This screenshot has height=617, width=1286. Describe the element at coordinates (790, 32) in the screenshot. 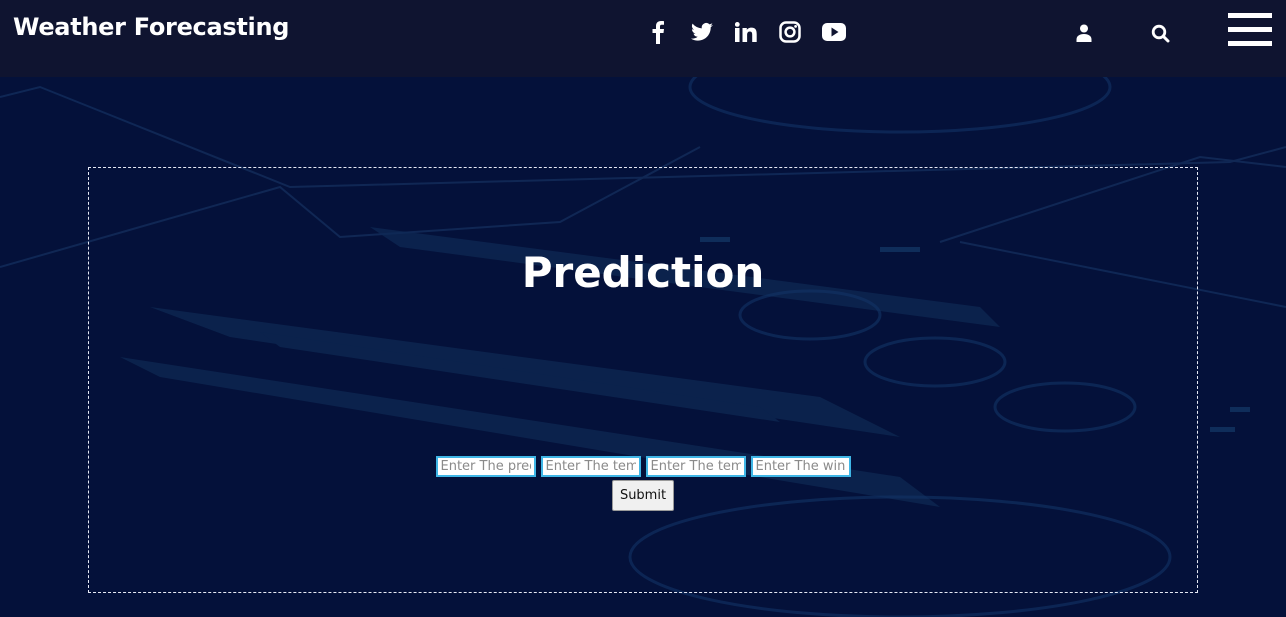

I see `instagram-icon` at that location.